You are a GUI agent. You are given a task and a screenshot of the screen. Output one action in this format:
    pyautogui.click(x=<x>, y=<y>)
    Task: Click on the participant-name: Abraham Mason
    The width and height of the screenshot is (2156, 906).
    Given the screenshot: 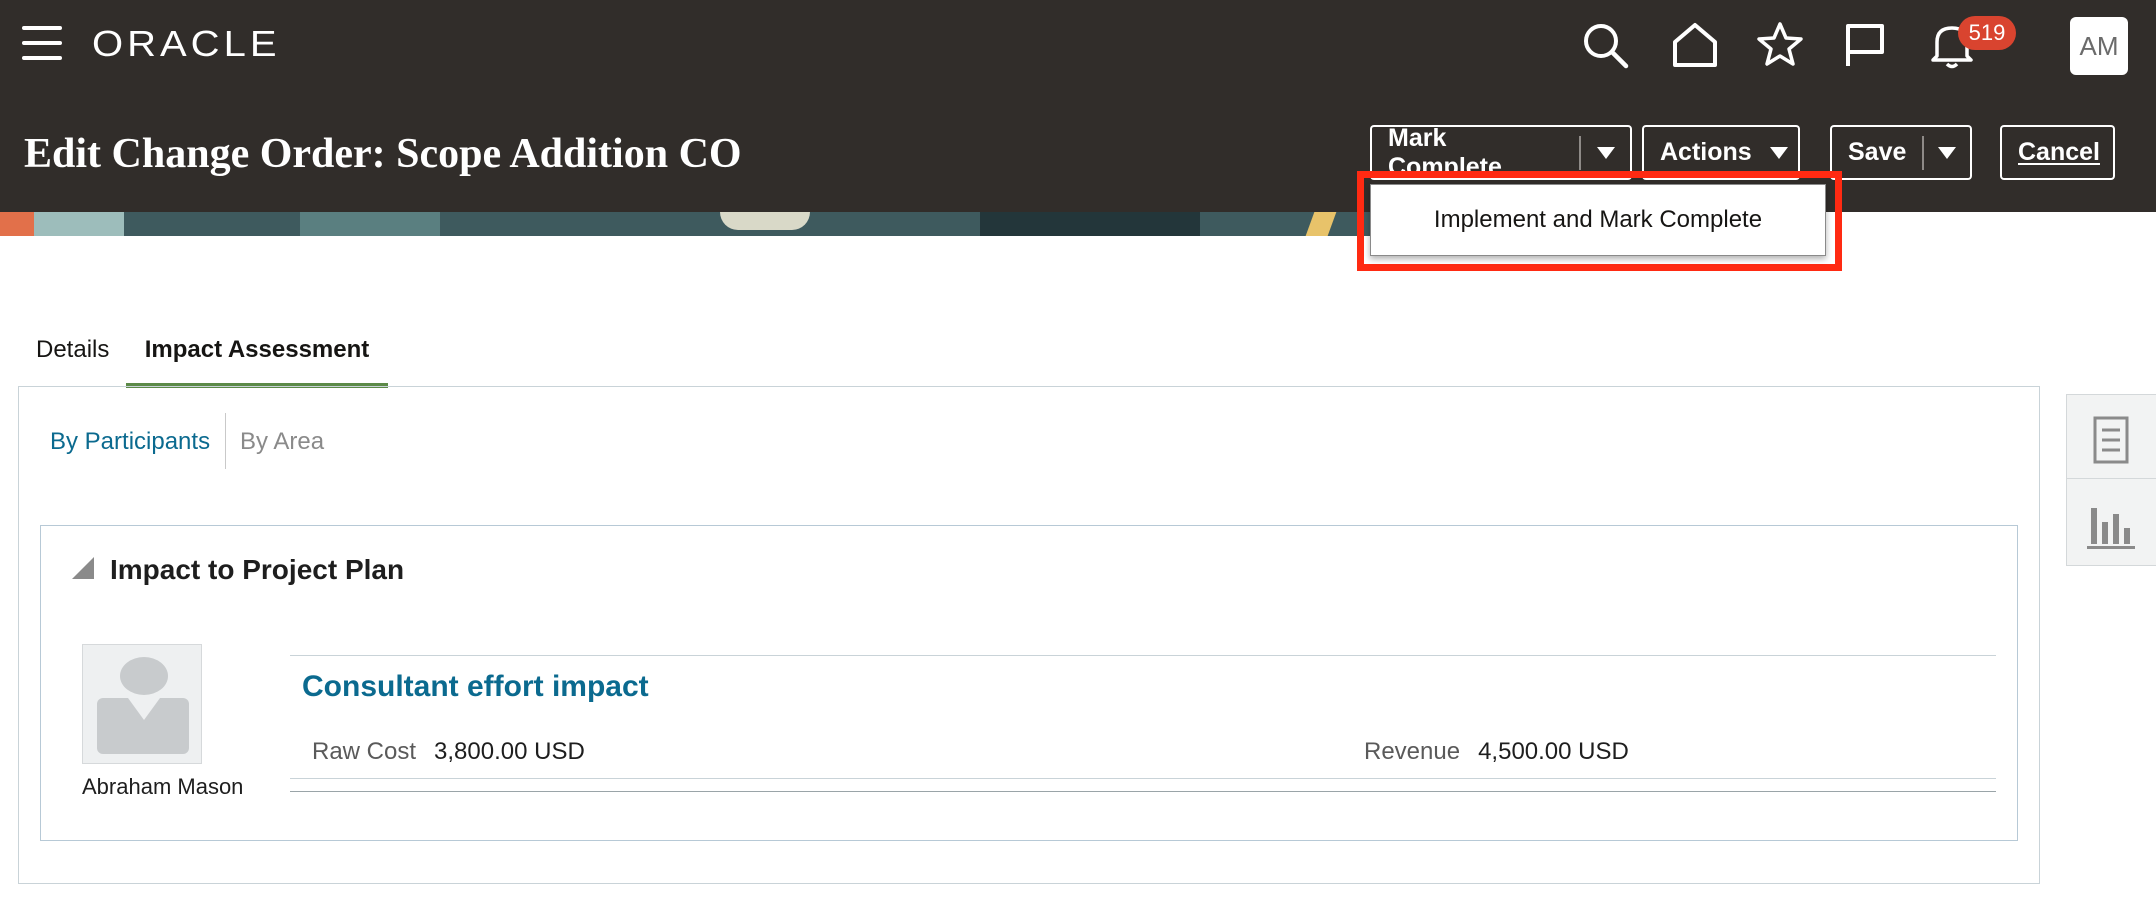 What is the action you would take?
    pyautogui.click(x=163, y=786)
    